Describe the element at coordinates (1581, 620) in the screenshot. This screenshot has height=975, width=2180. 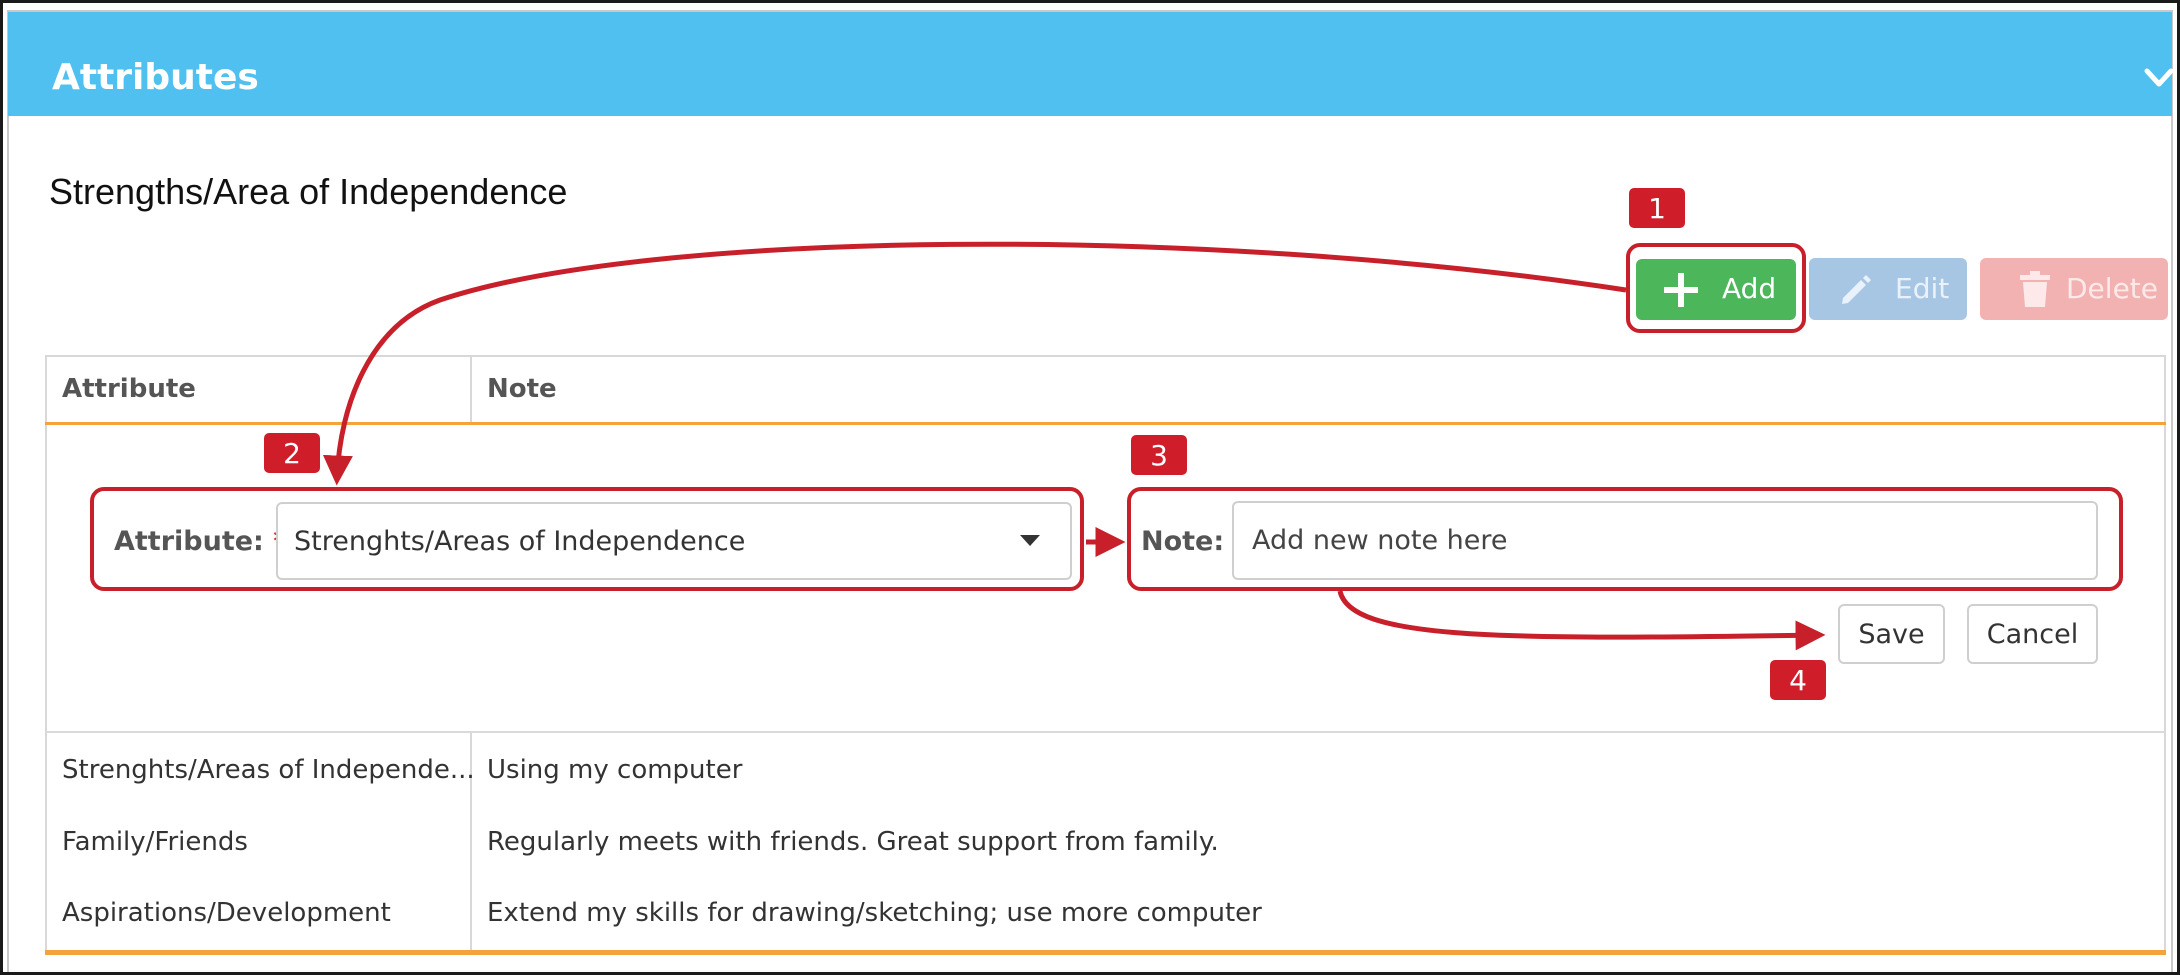
I see `arrow-note-to-save` at that location.